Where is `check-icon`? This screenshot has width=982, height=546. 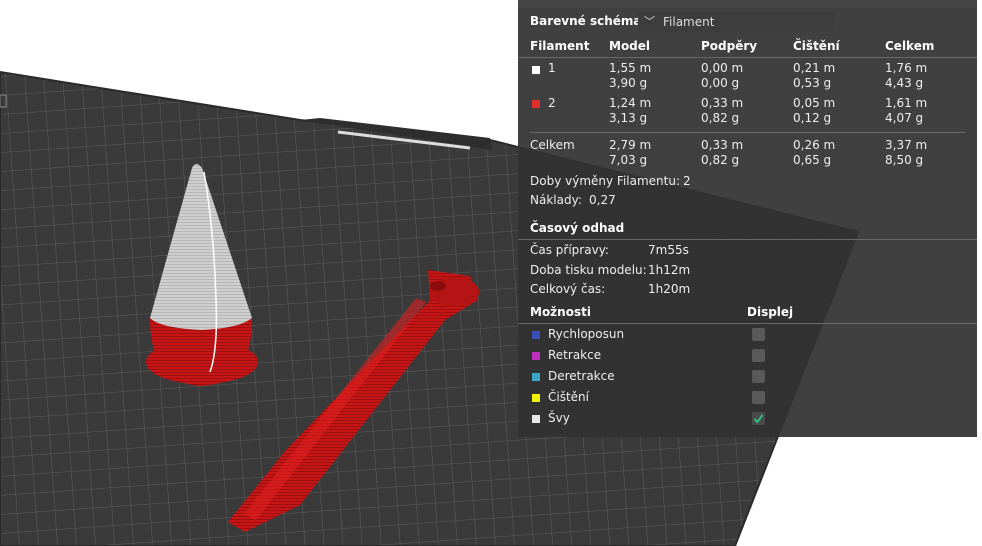 check-icon is located at coordinates (758, 419).